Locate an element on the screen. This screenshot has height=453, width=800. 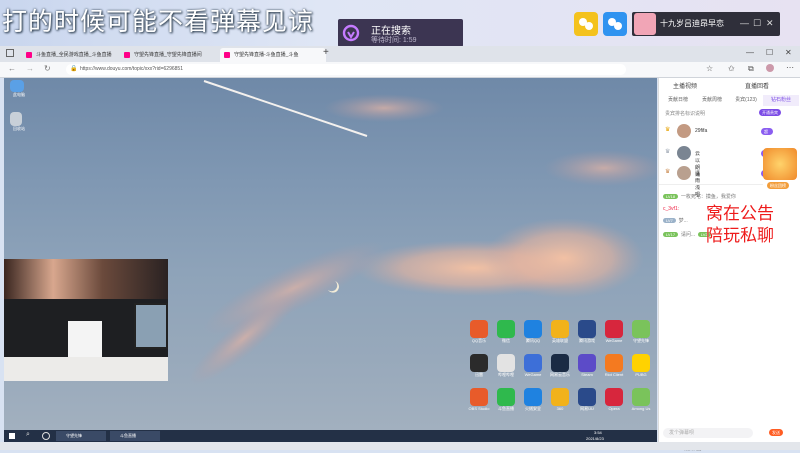
taskbar-date: 2021/8/23 is located at coordinates (595, 438).